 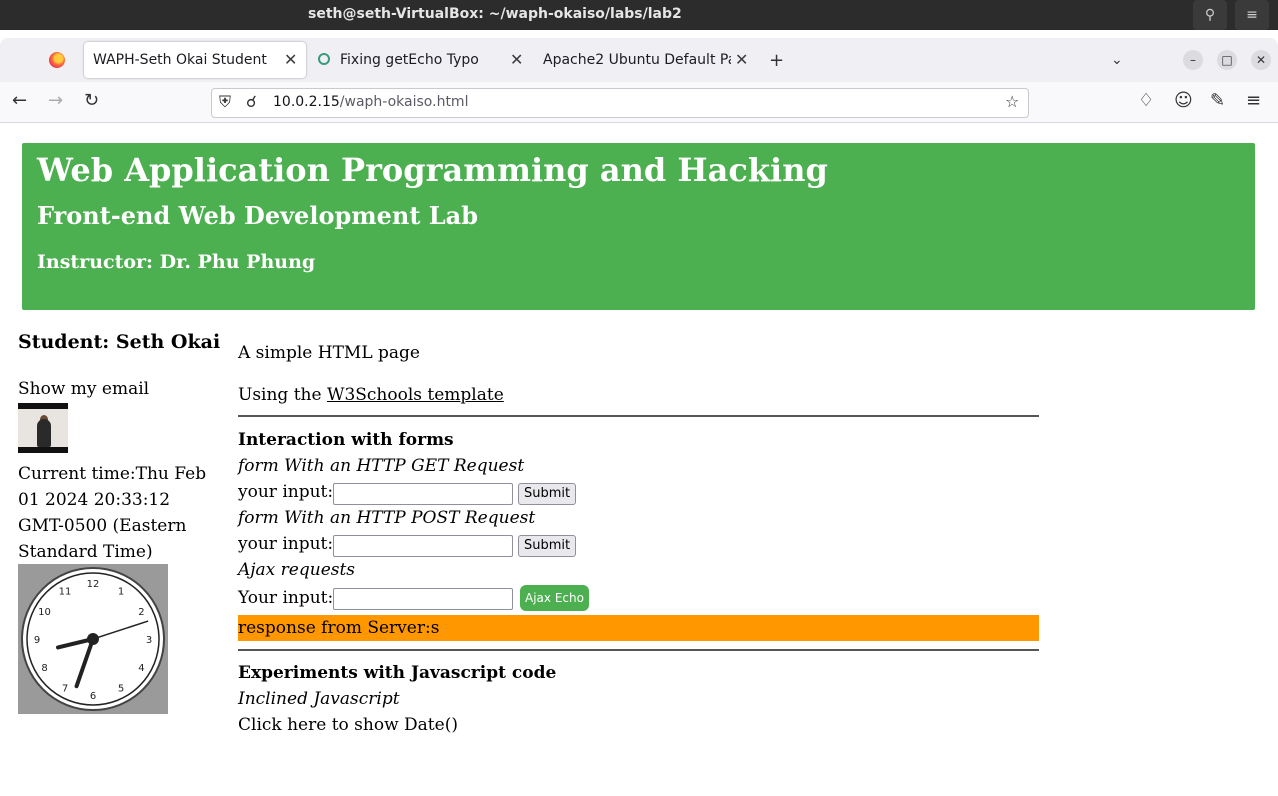 I want to click on close-window-icon: ✕, so click(x=1261, y=60).